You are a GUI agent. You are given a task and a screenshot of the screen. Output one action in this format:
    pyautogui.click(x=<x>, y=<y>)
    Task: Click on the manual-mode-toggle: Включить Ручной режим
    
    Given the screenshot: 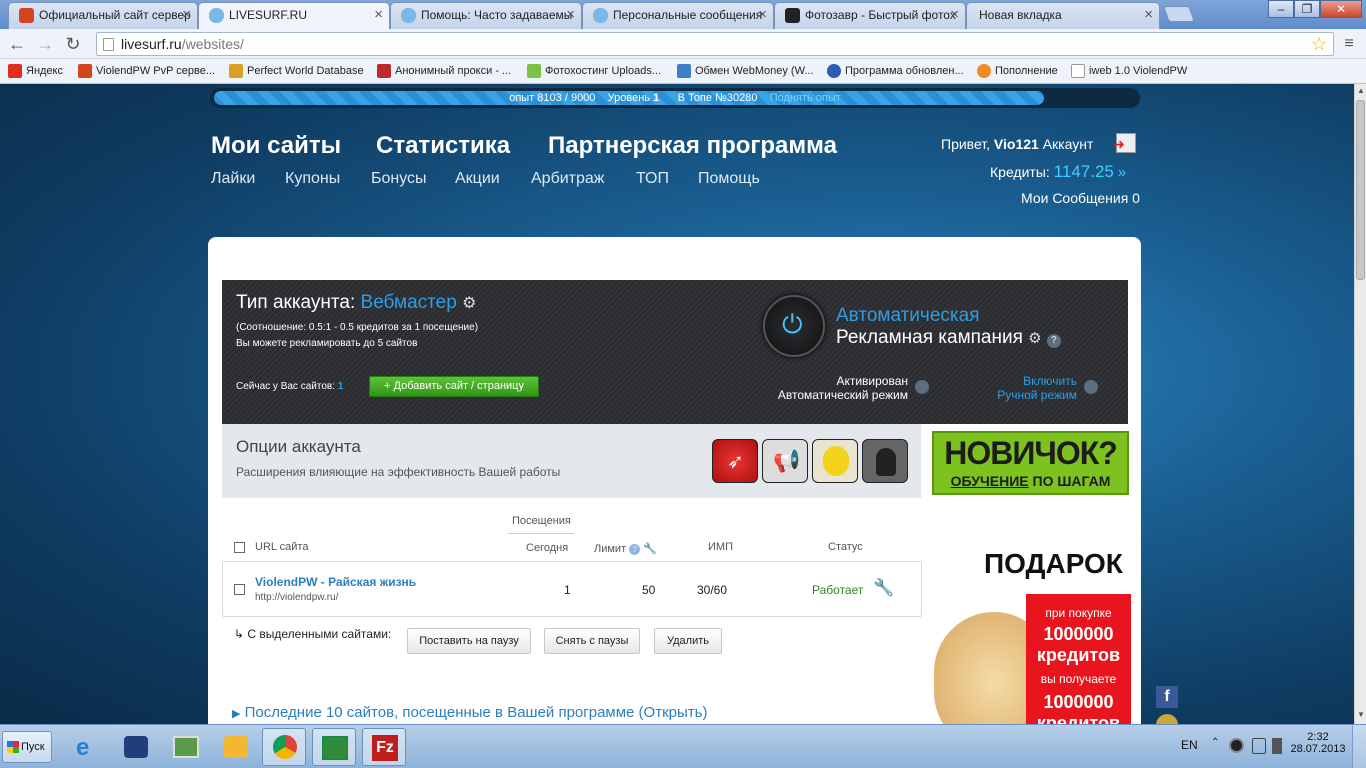 What is the action you would take?
    pyautogui.click(x=1027, y=388)
    